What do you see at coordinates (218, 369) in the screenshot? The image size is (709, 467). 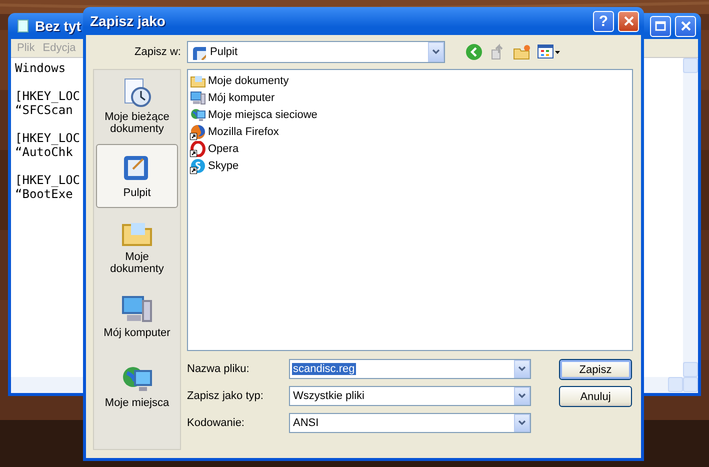 I see `field-label: Nazwa pliku:` at bounding box center [218, 369].